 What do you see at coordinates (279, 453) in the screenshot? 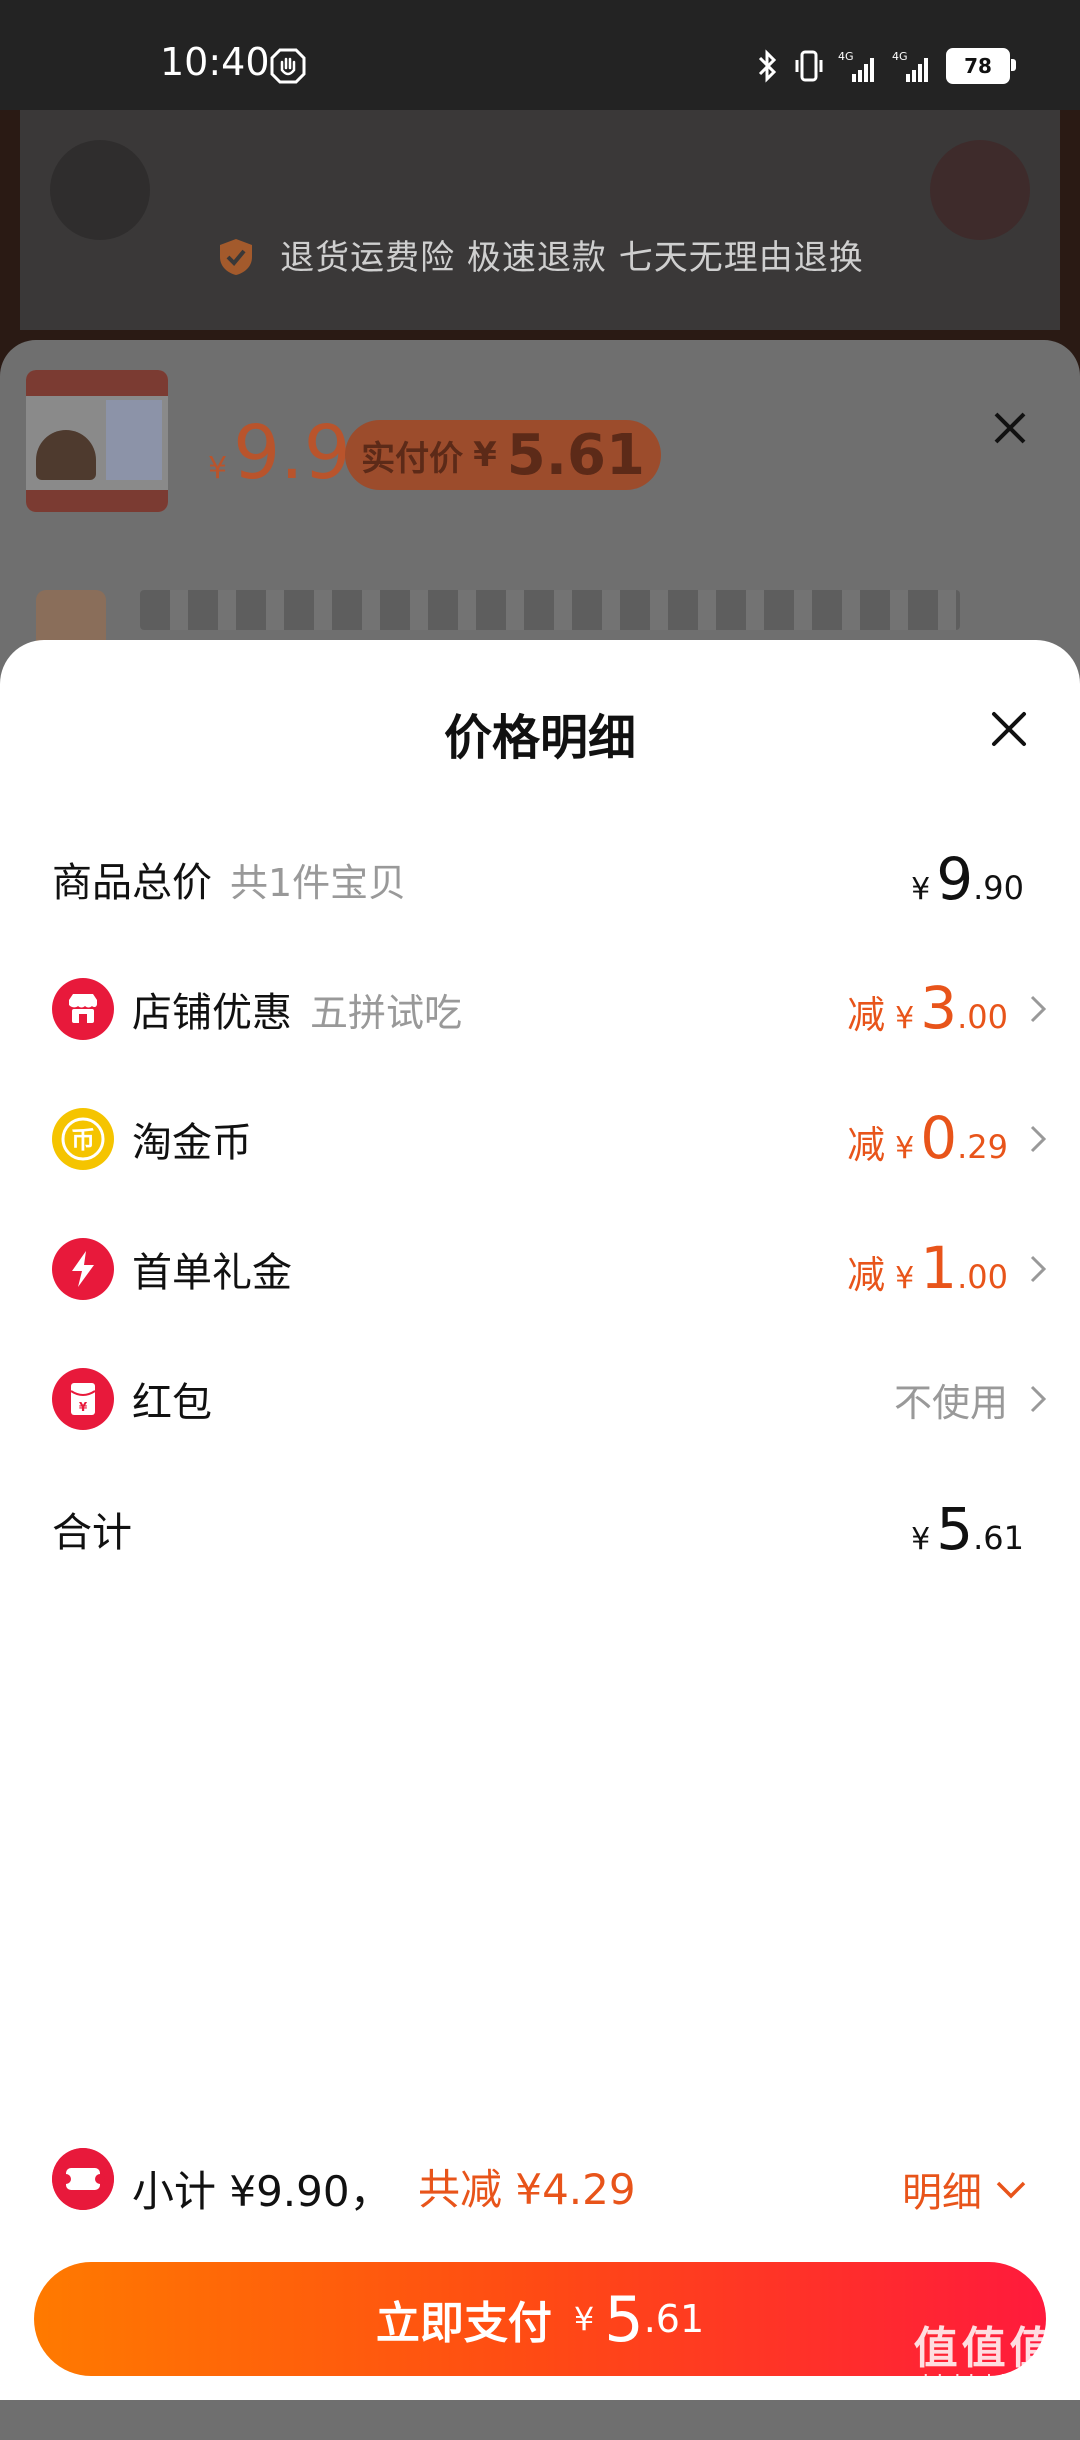
I see `sku-price: ¥9.9` at bounding box center [279, 453].